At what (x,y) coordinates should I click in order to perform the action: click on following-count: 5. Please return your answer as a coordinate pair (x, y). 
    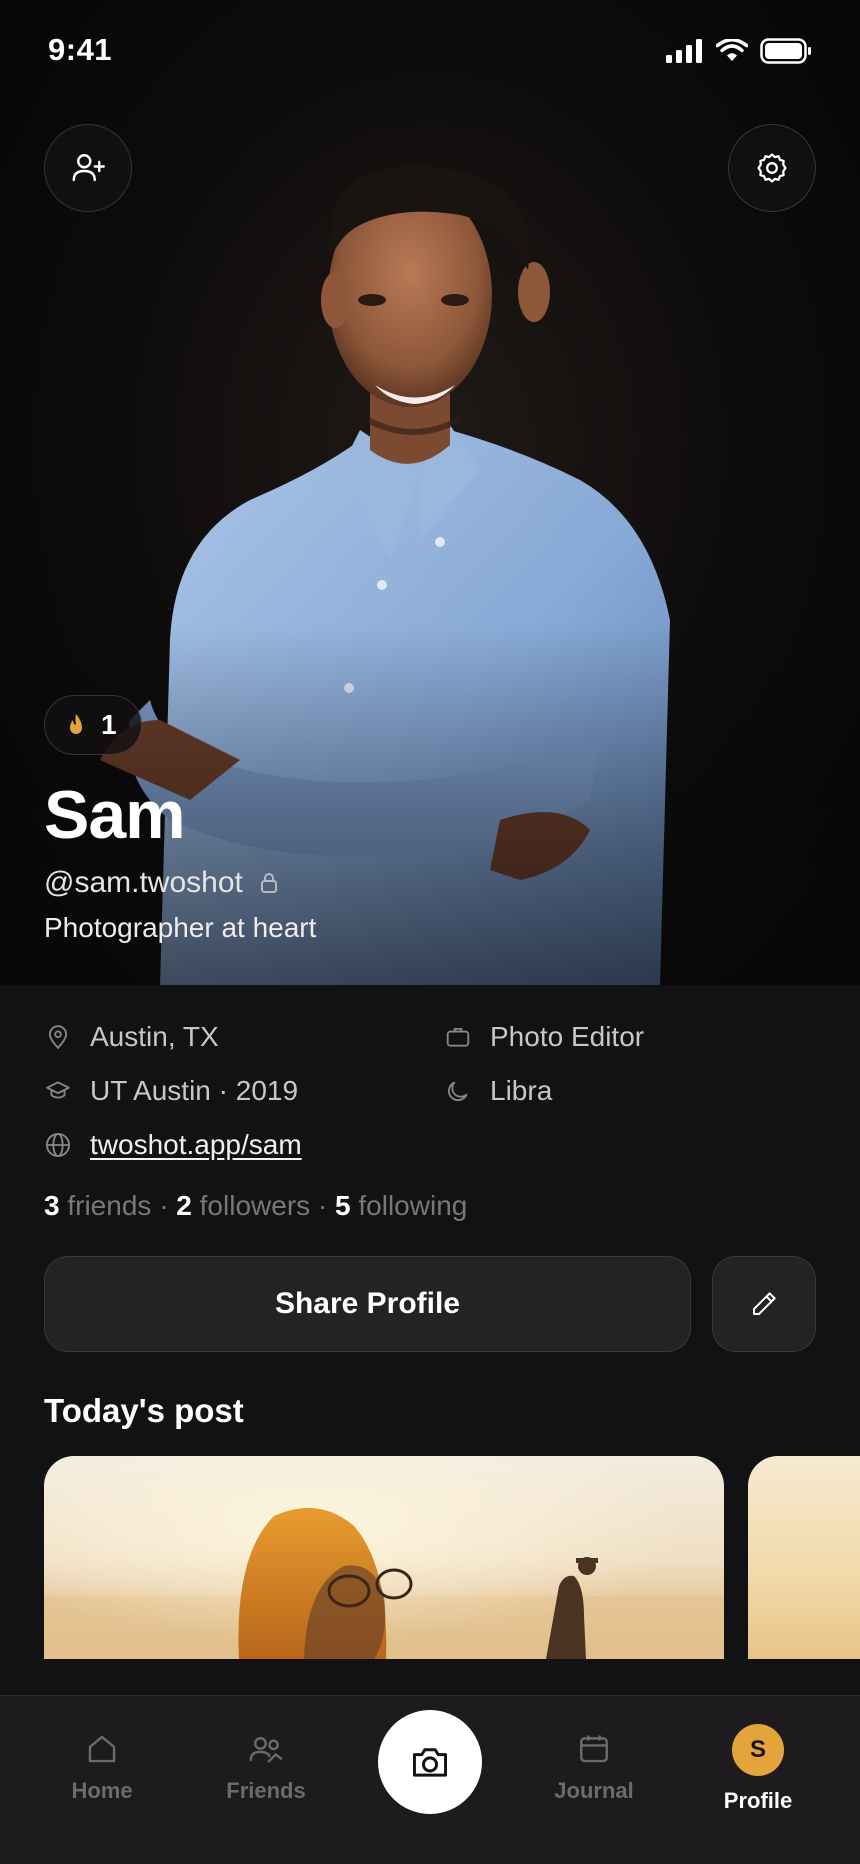
    Looking at the image, I should click on (343, 1205).